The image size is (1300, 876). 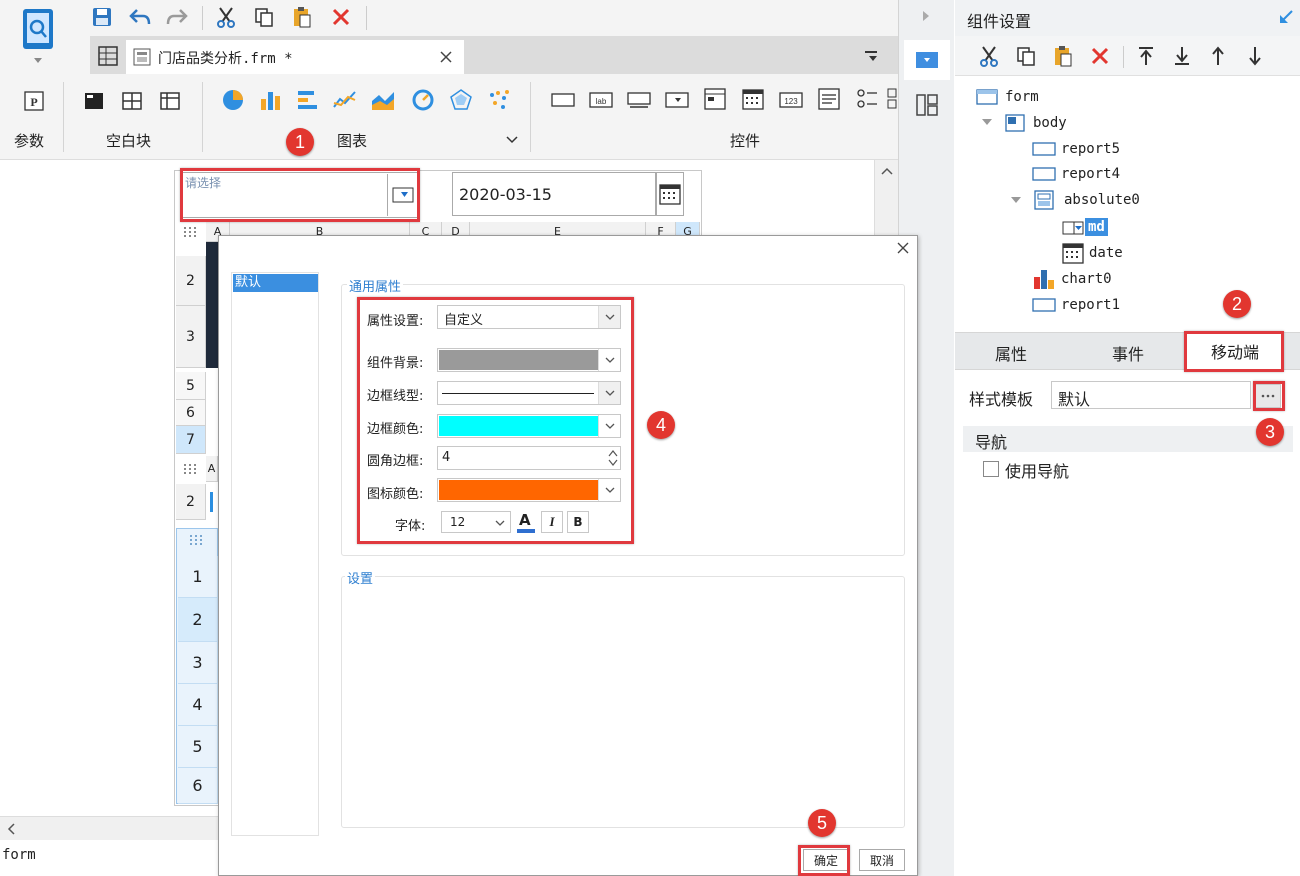 I want to click on selected-cell, so click(x=211, y=502).